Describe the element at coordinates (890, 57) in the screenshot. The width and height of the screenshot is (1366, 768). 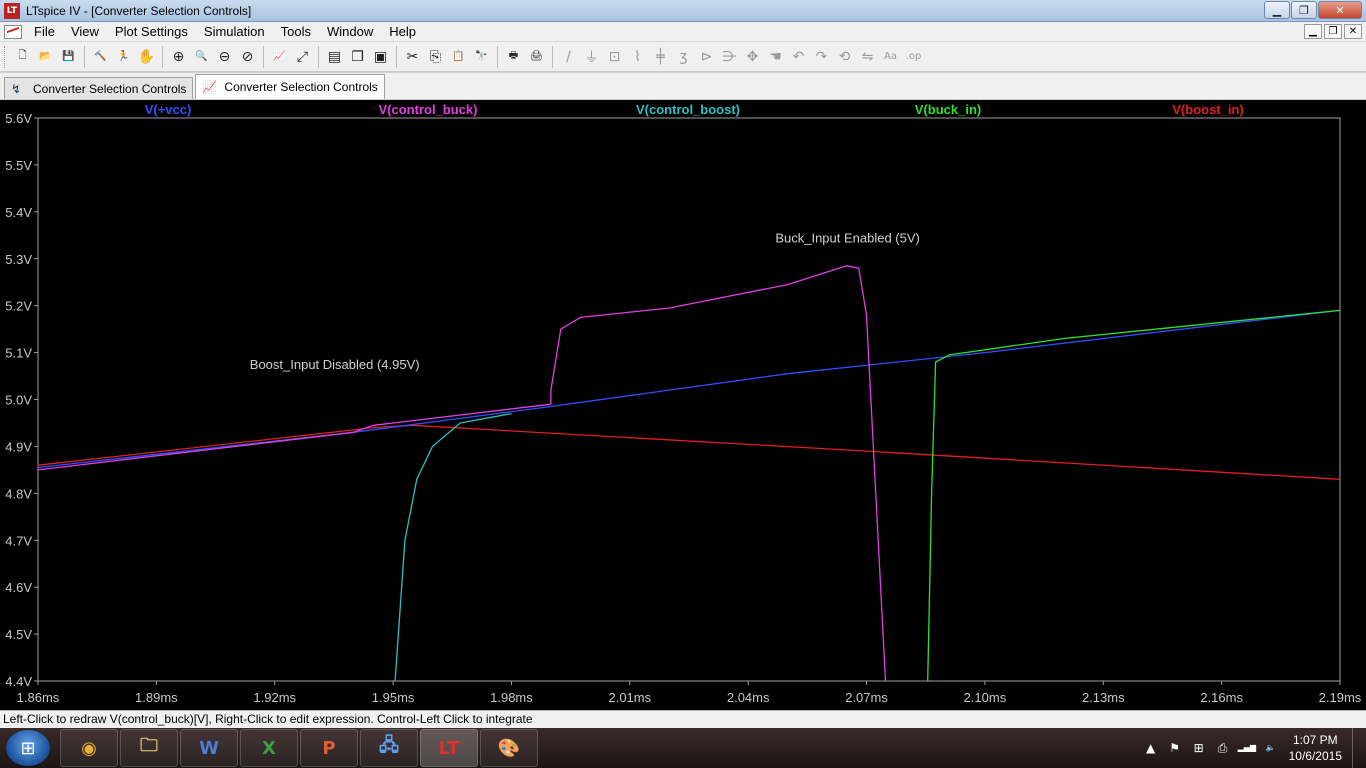
I see `text-icon: Aa` at that location.